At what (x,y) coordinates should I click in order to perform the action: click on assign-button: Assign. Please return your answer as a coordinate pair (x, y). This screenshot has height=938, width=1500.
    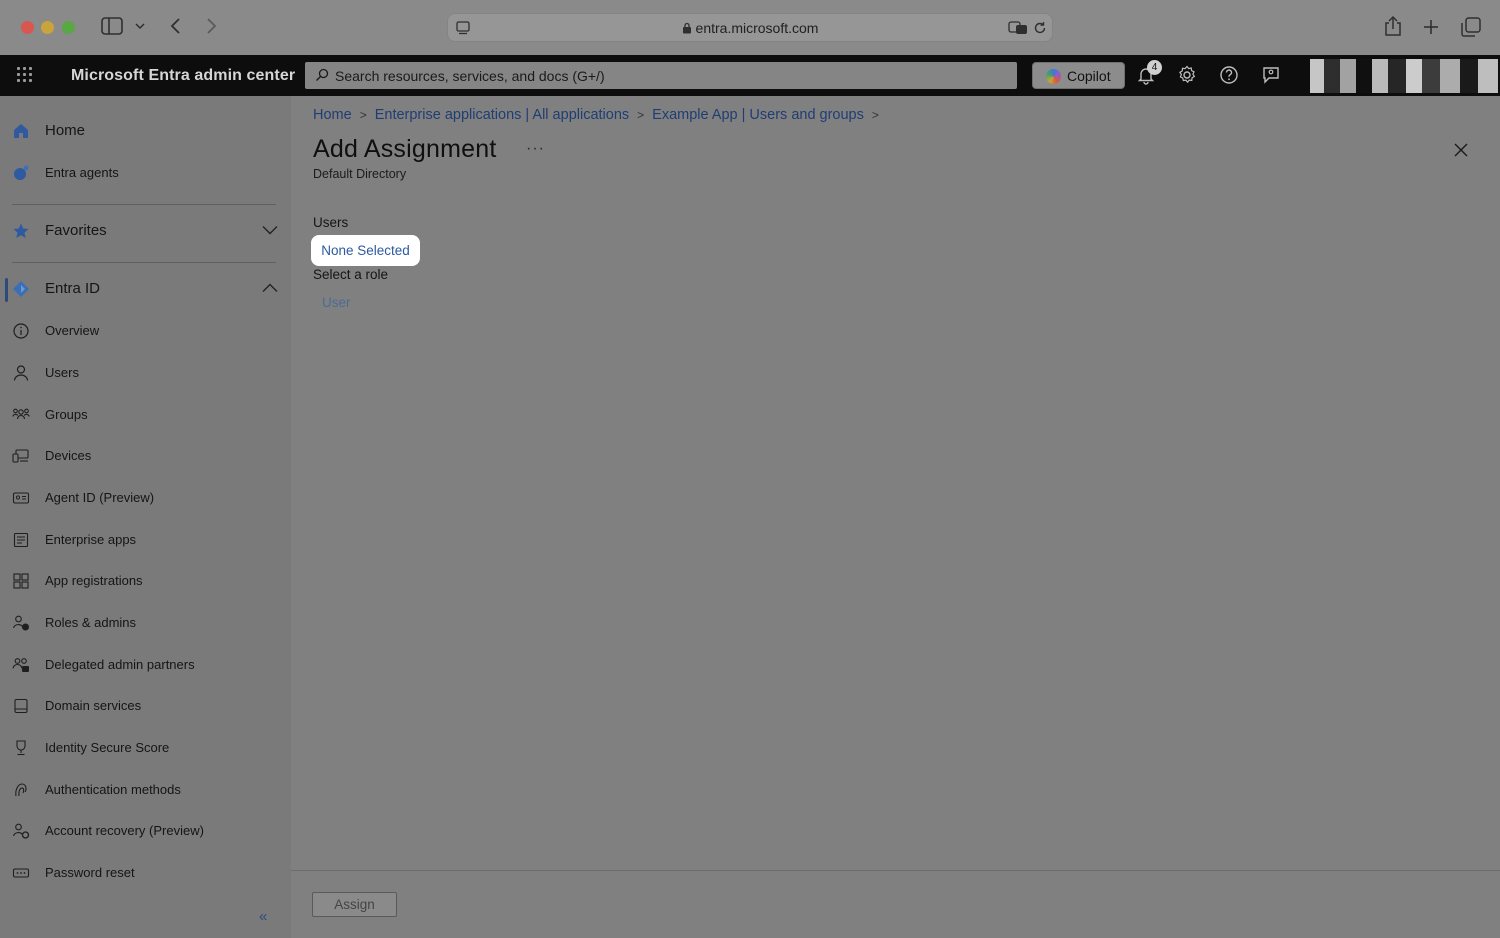
    Looking at the image, I should click on (354, 904).